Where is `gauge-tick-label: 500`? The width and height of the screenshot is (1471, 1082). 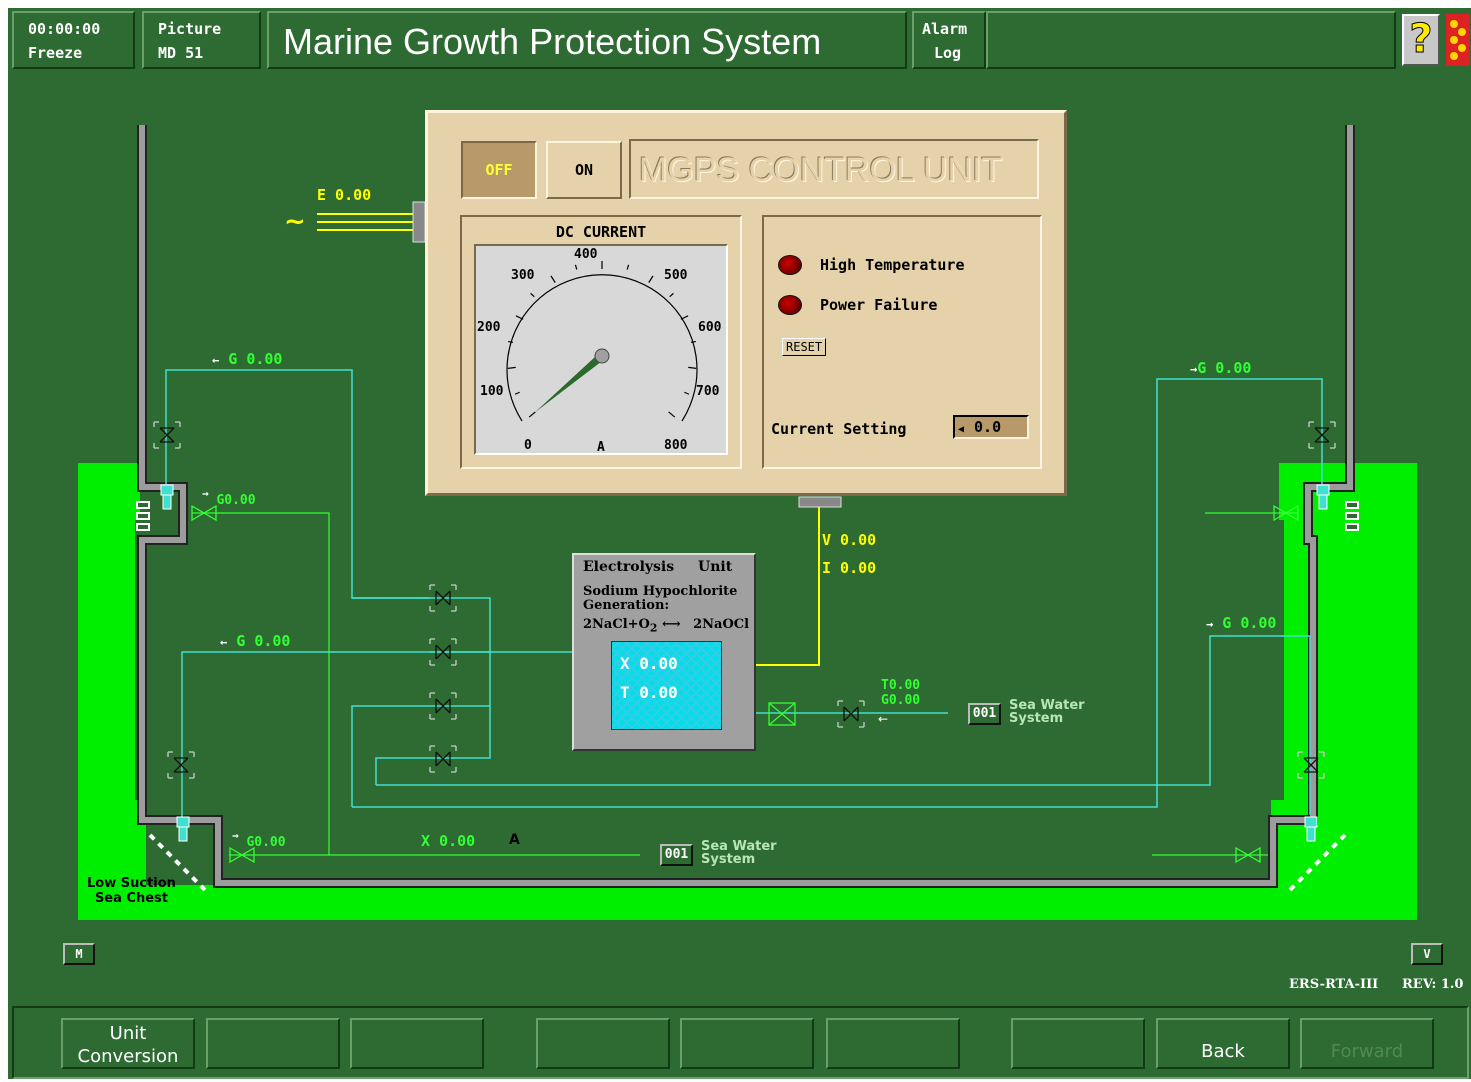
gauge-tick-label: 500 is located at coordinates (676, 275).